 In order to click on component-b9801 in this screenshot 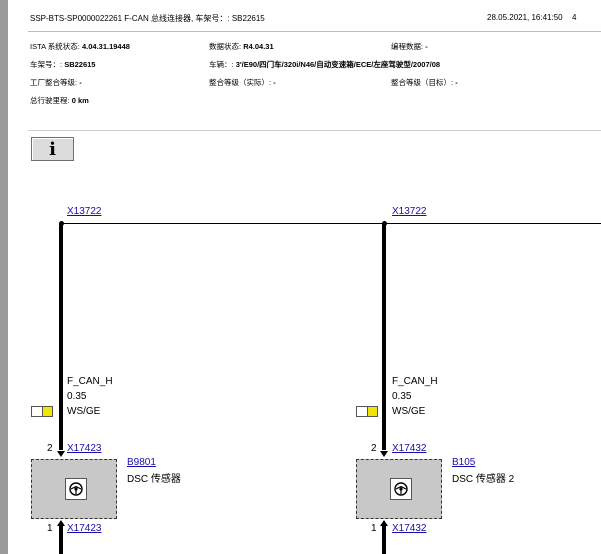, I will do `click(74, 489)`.